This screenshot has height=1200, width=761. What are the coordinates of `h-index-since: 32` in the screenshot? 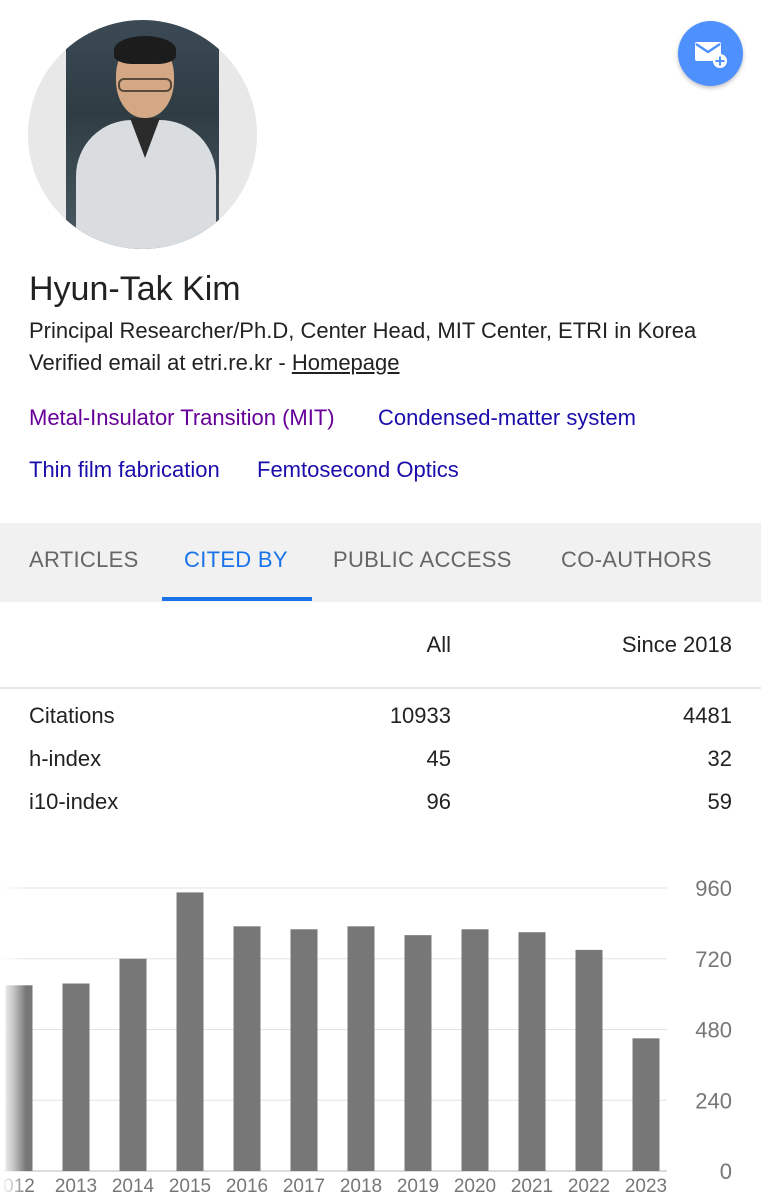 It's located at (719, 758).